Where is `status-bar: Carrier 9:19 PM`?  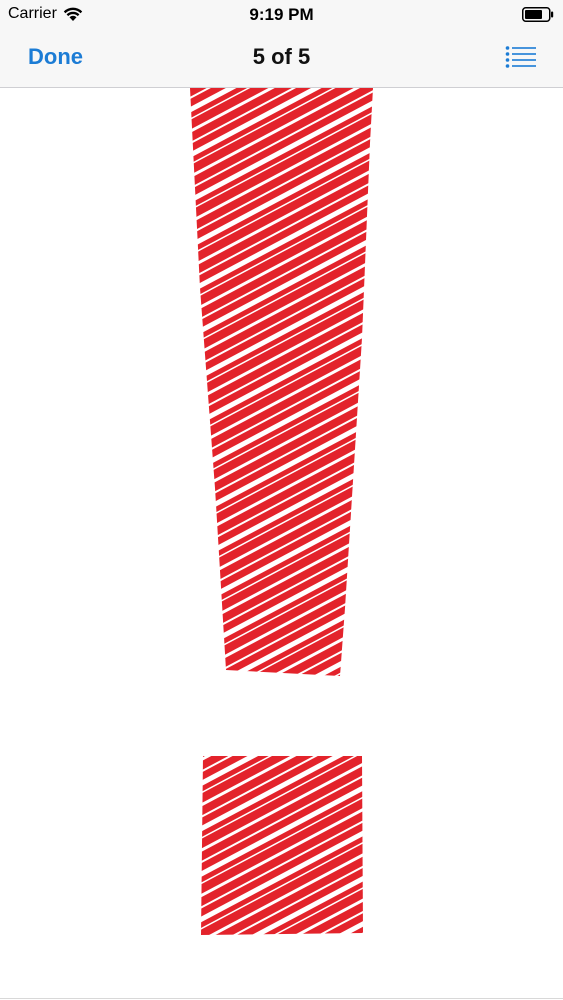
status-bar: Carrier 9:19 PM is located at coordinates (281, 15).